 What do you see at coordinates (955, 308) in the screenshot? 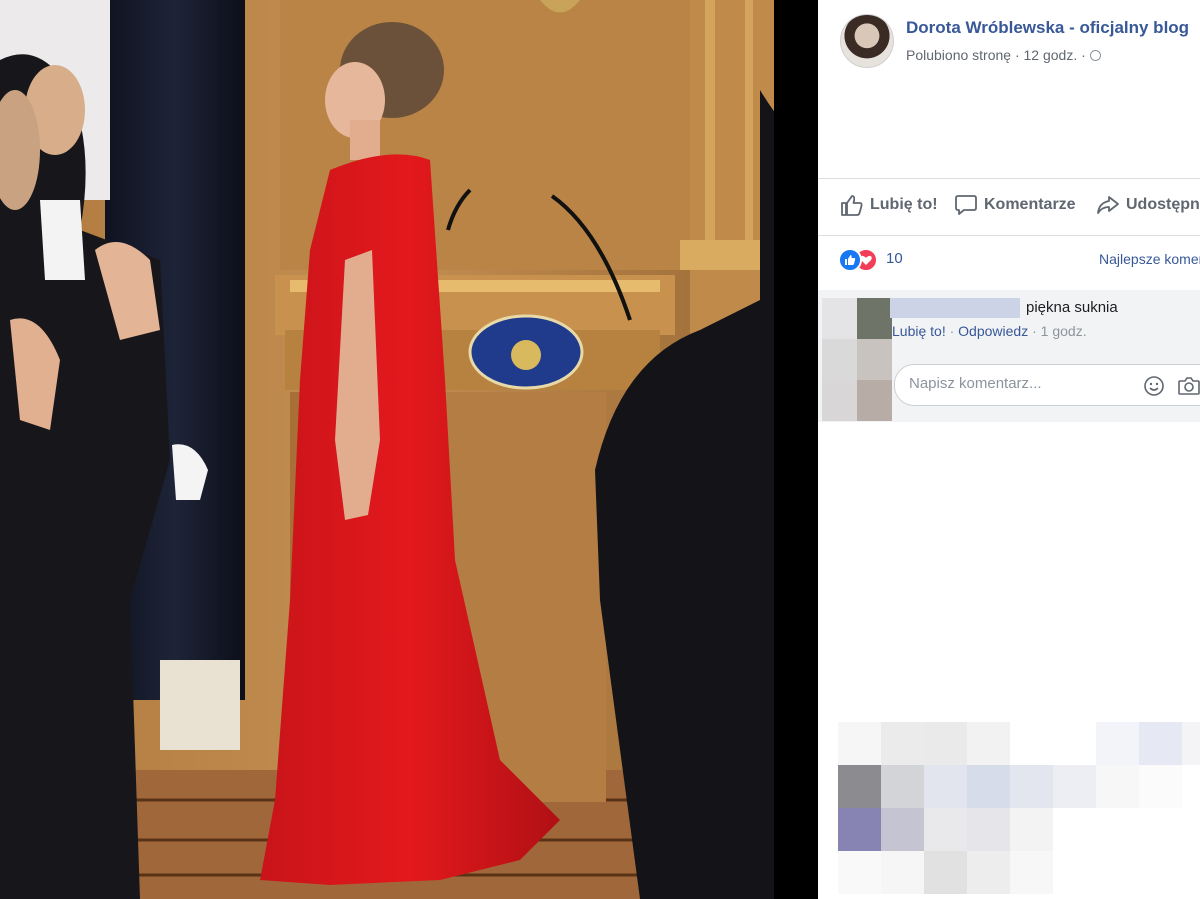
I see `blurred-commenter-name` at bounding box center [955, 308].